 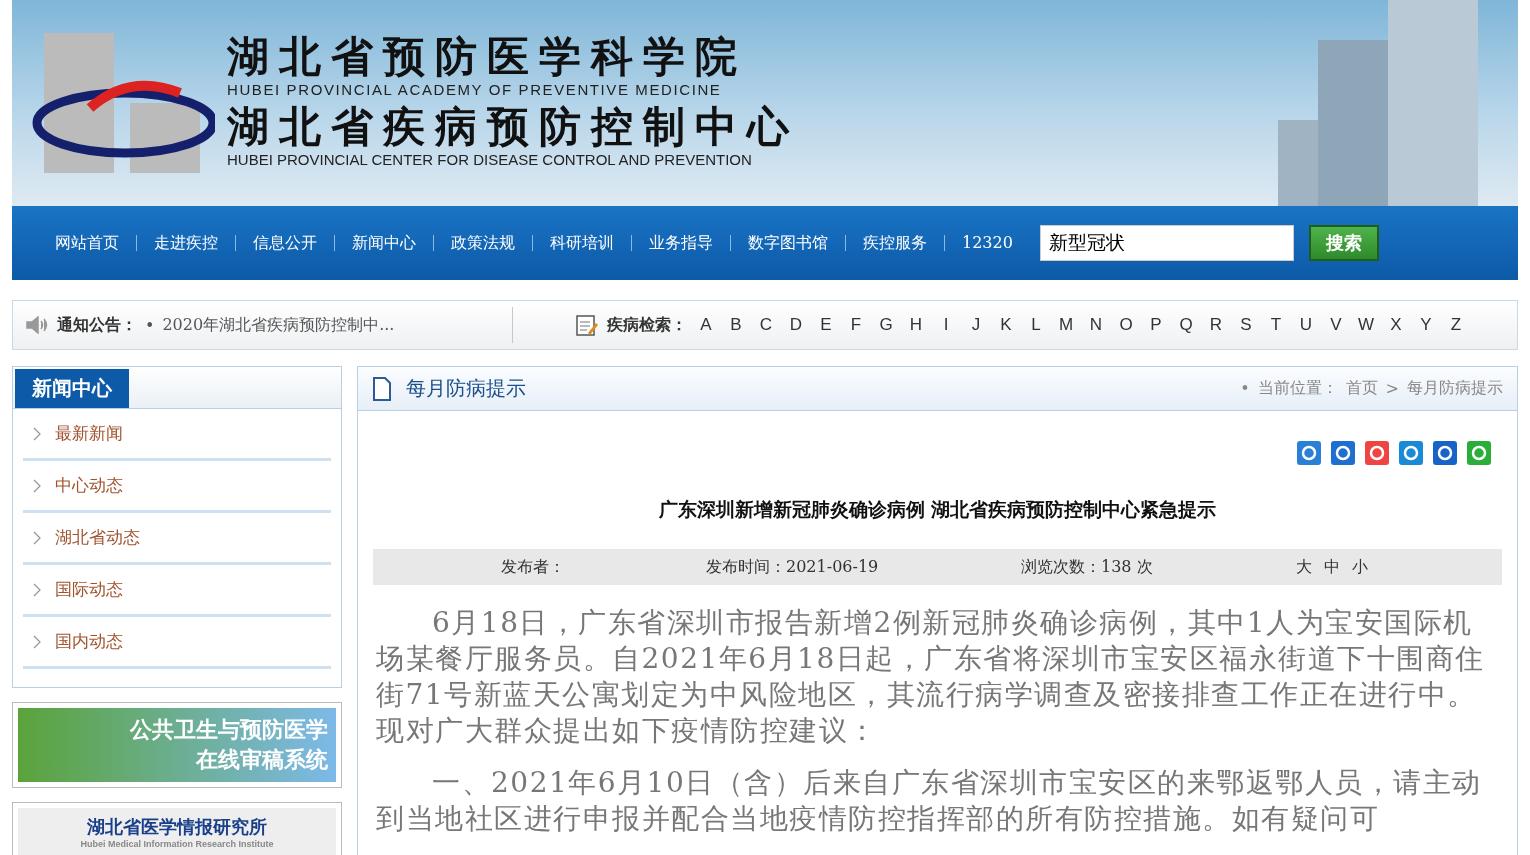 I want to click on letter-link: P, so click(x=1156, y=325).